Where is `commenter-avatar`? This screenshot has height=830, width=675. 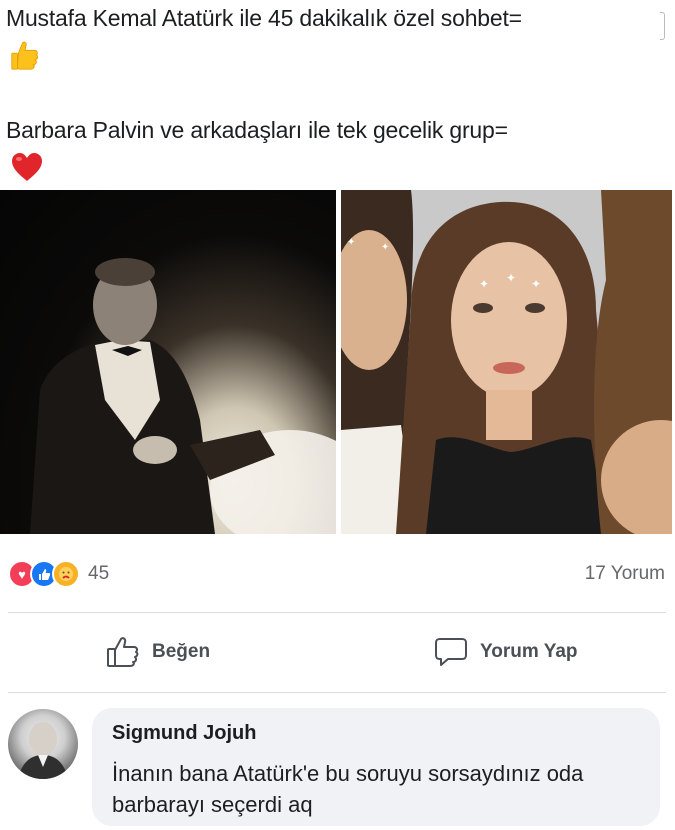 commenter-avatar is located at coordinates (43, 744).